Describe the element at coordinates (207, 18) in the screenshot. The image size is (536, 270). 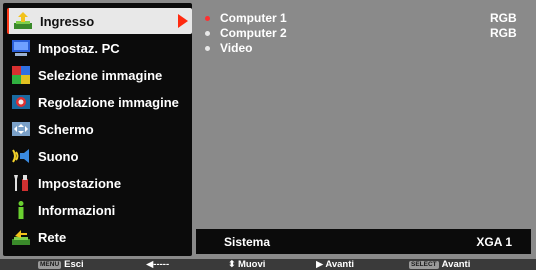
I see `selected-radio-icon` at that location.